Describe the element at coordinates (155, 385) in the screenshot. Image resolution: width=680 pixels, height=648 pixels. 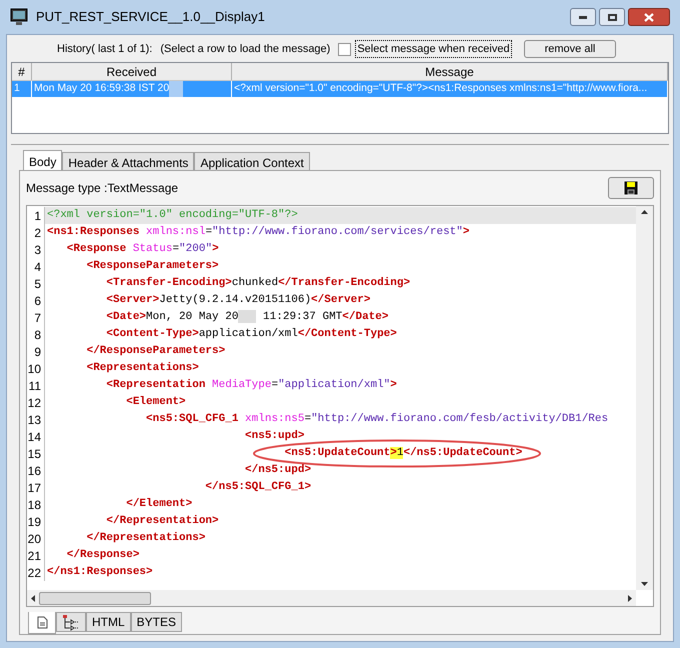
I see `code-token: <Representation` at that location.